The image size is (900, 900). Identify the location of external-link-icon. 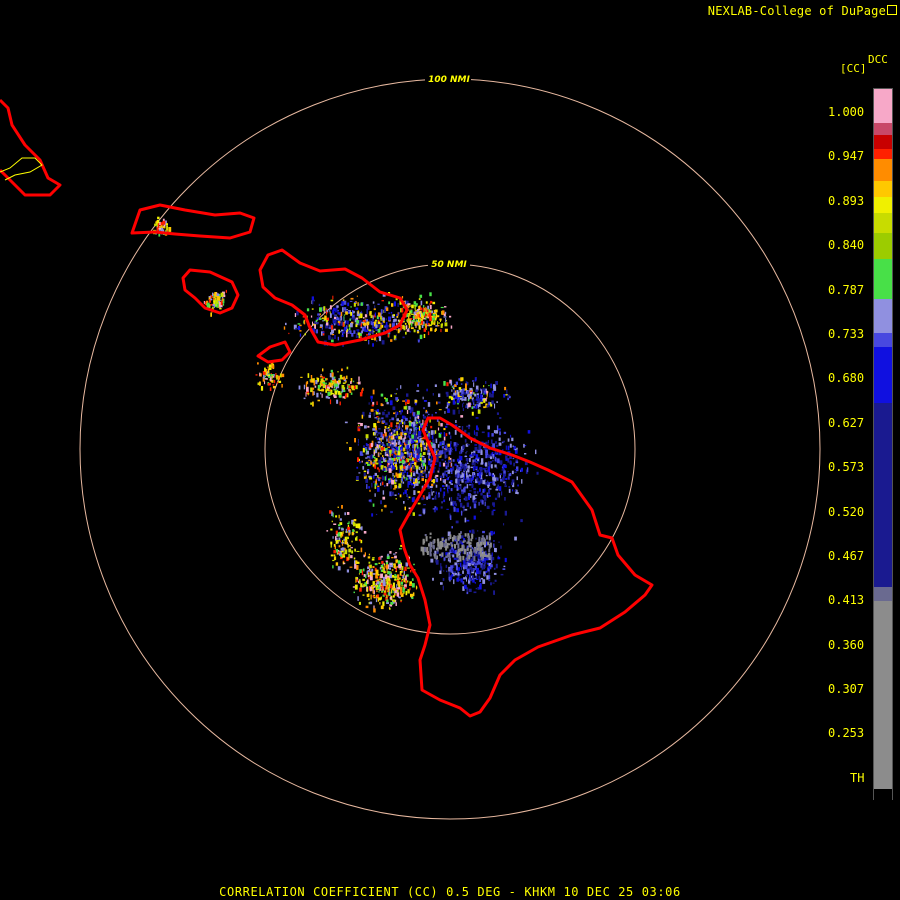
(892, 10).